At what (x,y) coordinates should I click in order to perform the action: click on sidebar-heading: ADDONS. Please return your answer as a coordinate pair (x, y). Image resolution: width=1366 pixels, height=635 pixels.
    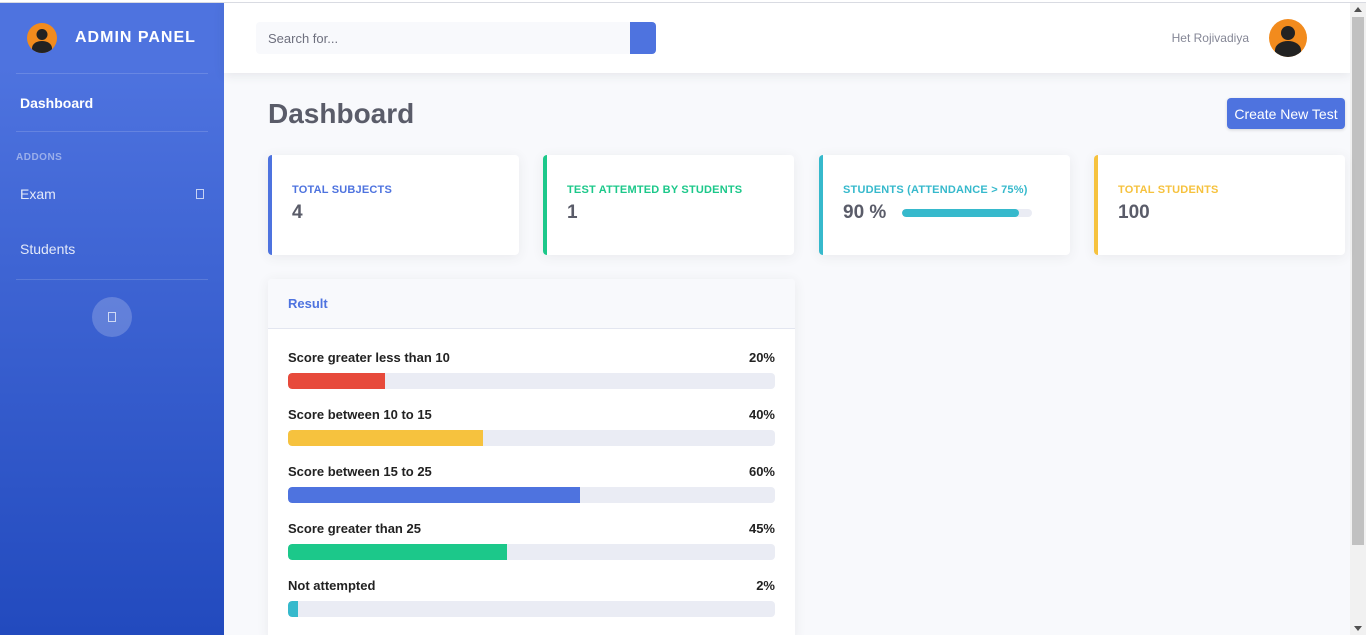
    Looking at the image, I should click on (39, 157).